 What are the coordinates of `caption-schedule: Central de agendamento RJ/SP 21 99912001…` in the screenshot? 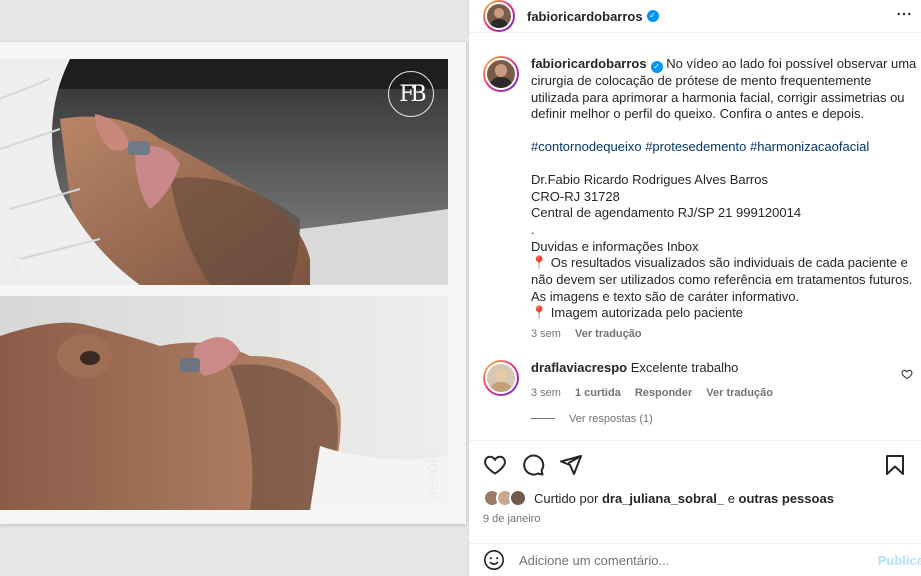 It's located at (666, 213).